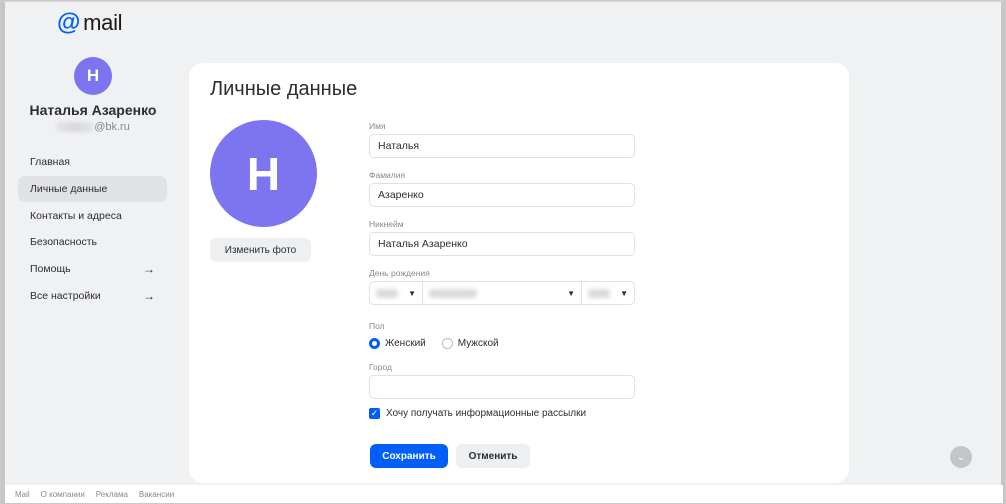  What do you see at coordinates (92, 162) in the screenshot?
I see `sidebar-item-home: Главная` at bounding box center [92, 162].